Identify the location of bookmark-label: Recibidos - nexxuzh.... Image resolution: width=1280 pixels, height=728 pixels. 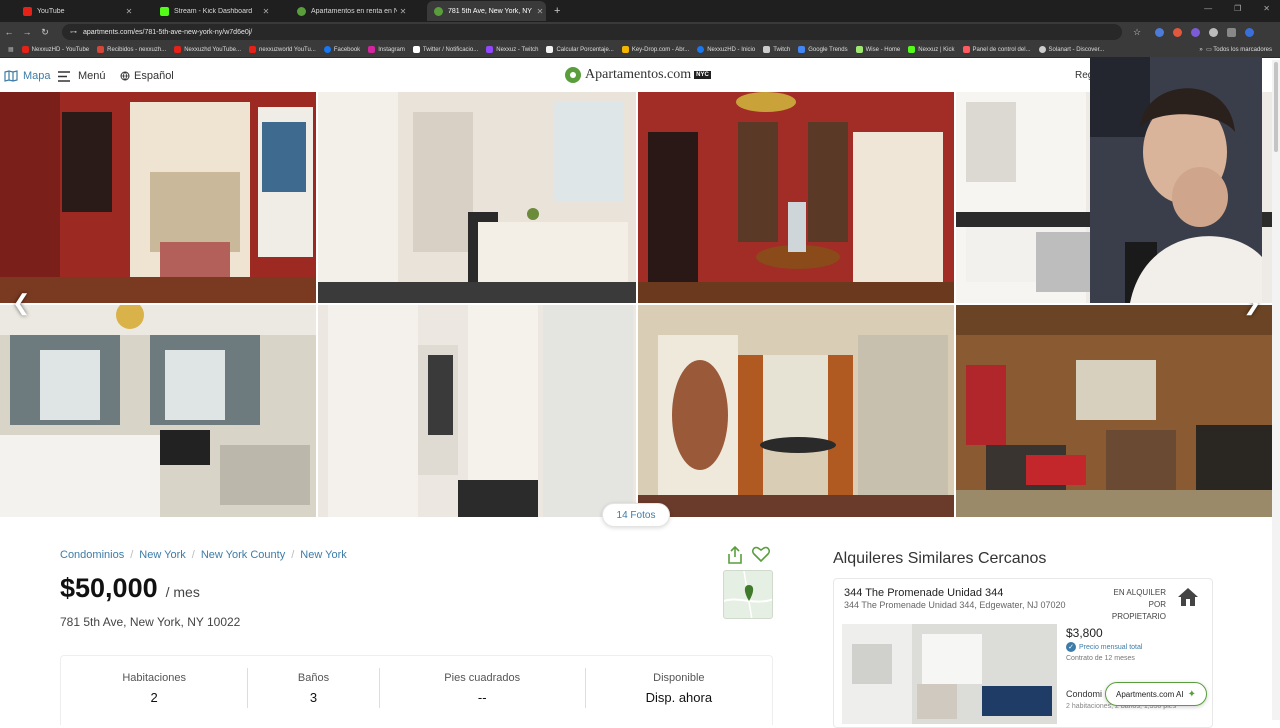
(137, 49).